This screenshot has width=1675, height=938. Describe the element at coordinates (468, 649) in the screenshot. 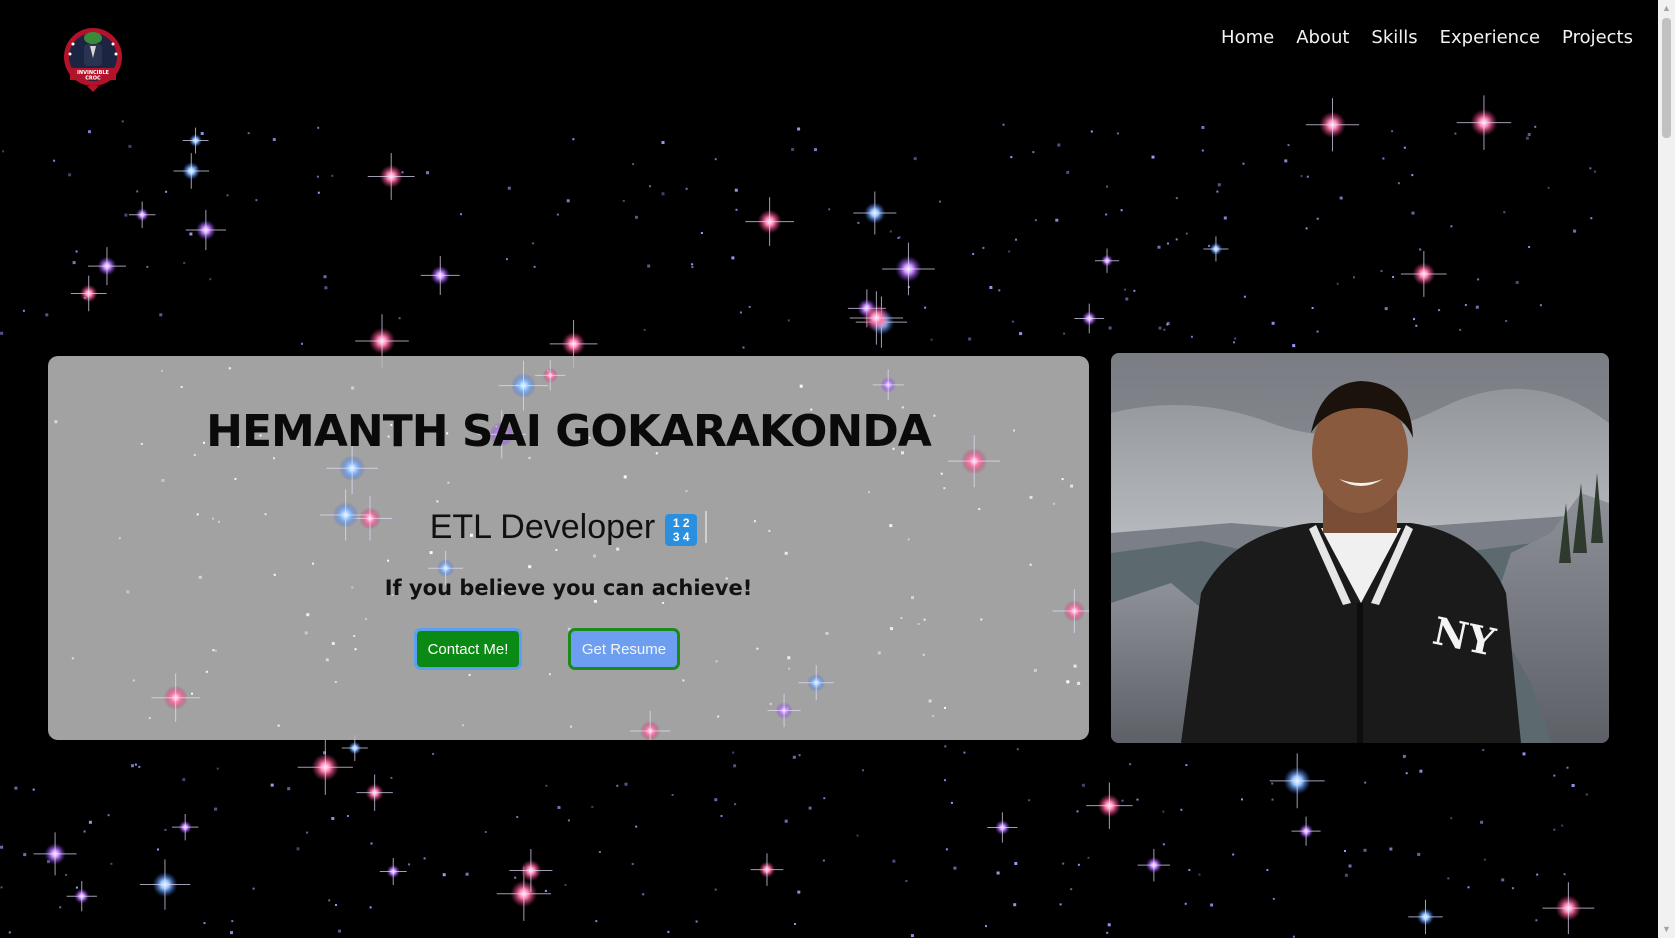

I see `contact-me-button: Contact Me!` at that location.